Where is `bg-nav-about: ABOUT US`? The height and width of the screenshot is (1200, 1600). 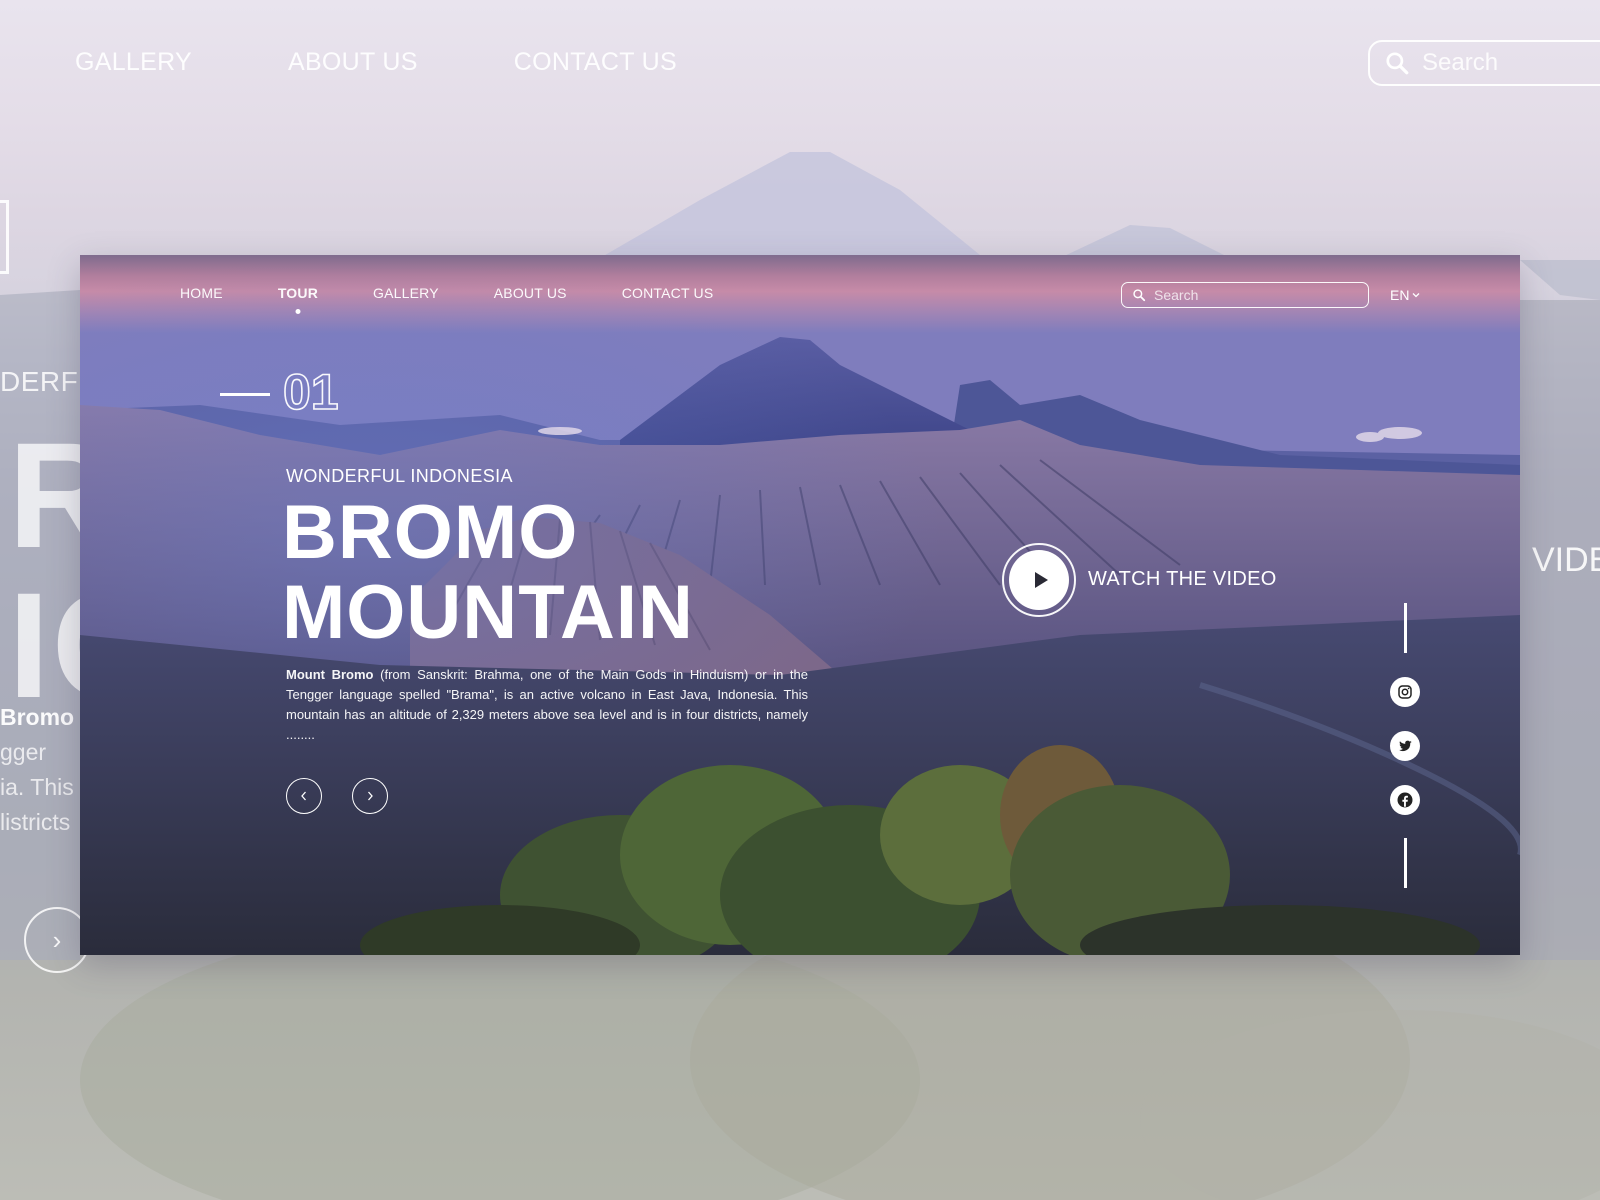 bg-nav-about: ABOUT US is located at coordinates (352, 62).